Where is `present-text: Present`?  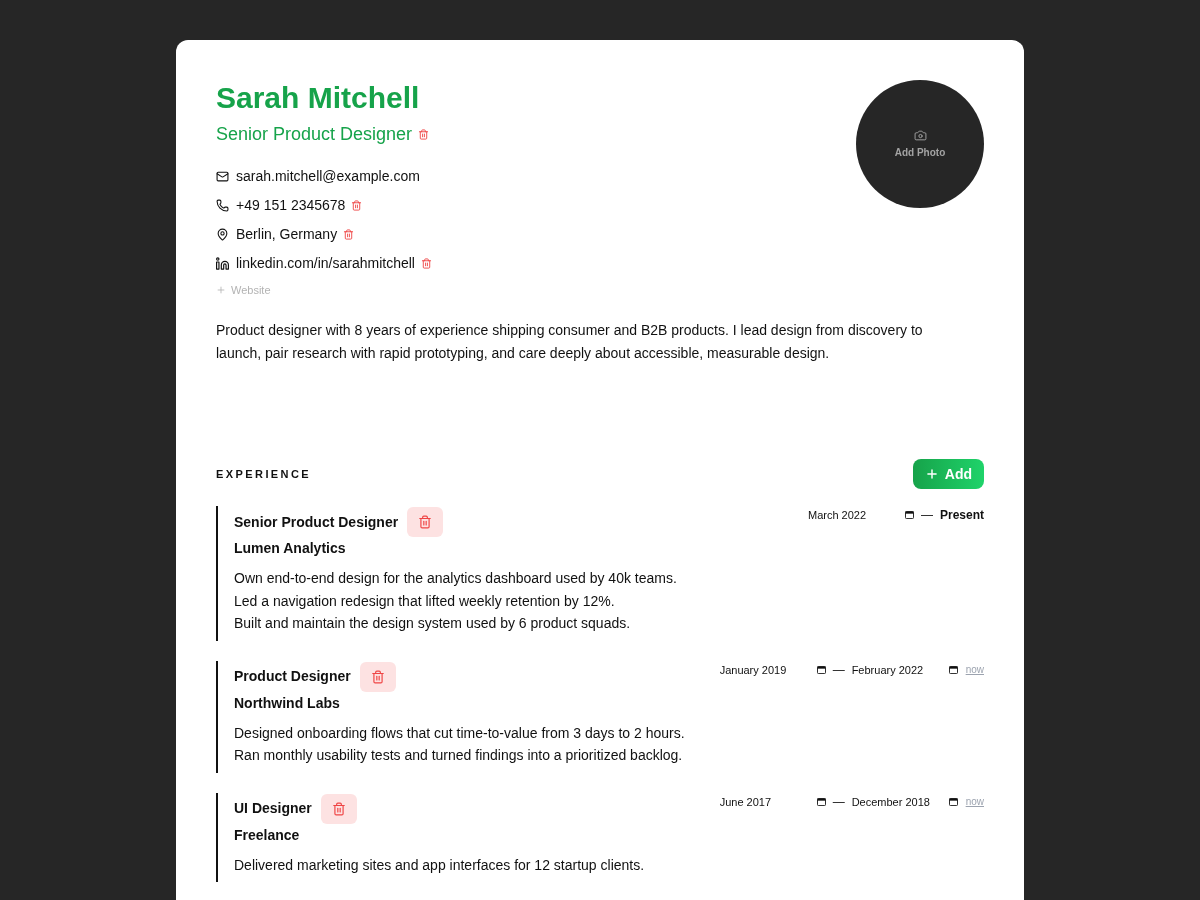
present-text: Present is located at coordinates (961, 515).